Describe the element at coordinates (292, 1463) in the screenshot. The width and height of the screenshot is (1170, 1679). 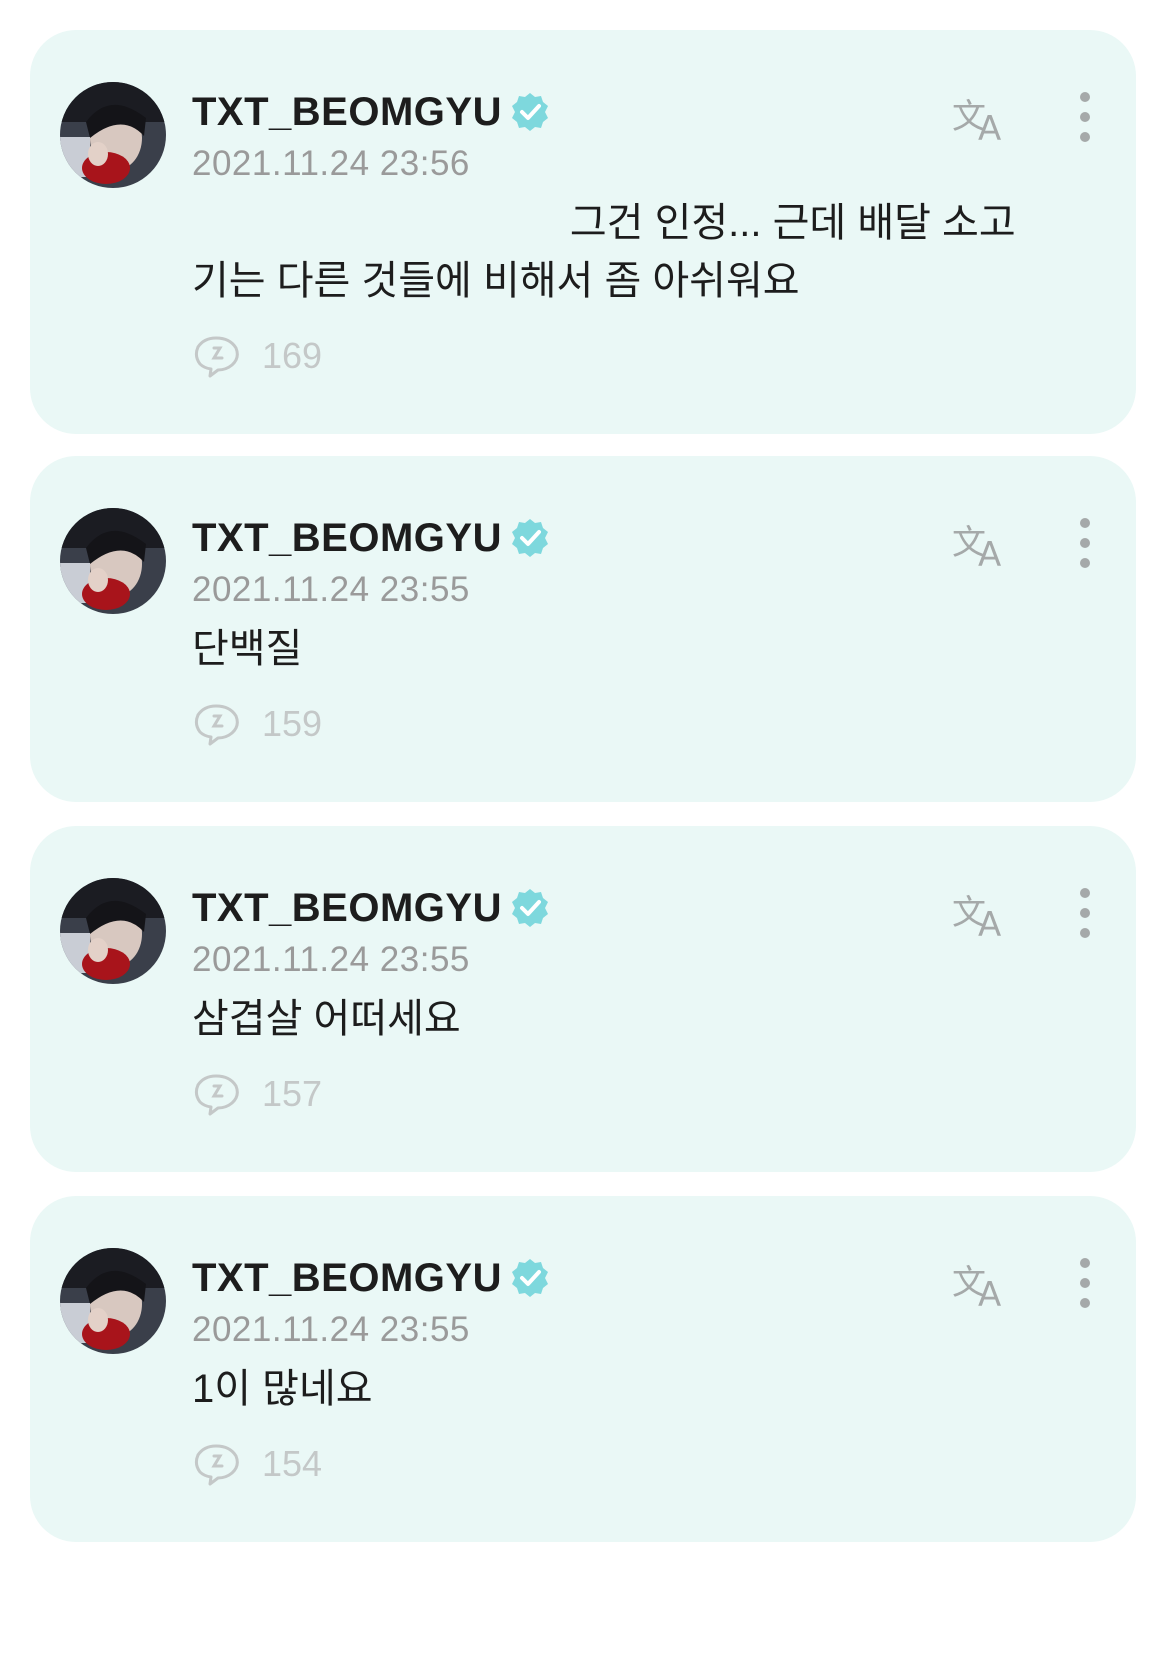
I see `reply-count: 154` at that location.